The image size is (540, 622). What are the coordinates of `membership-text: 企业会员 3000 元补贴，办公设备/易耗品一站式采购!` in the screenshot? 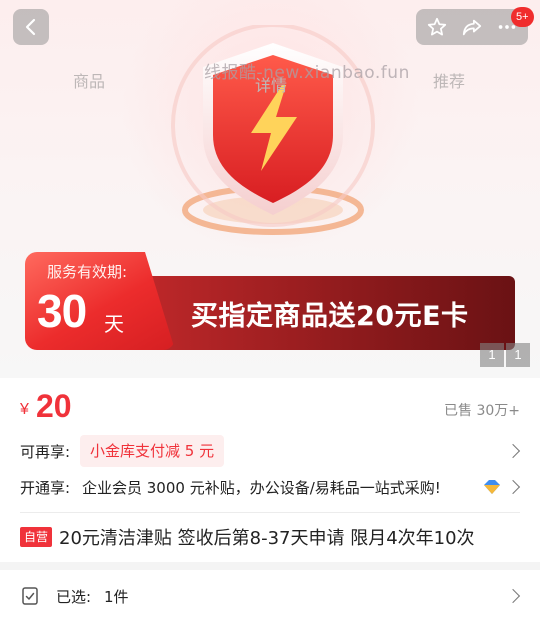 It's located at (261, 487).